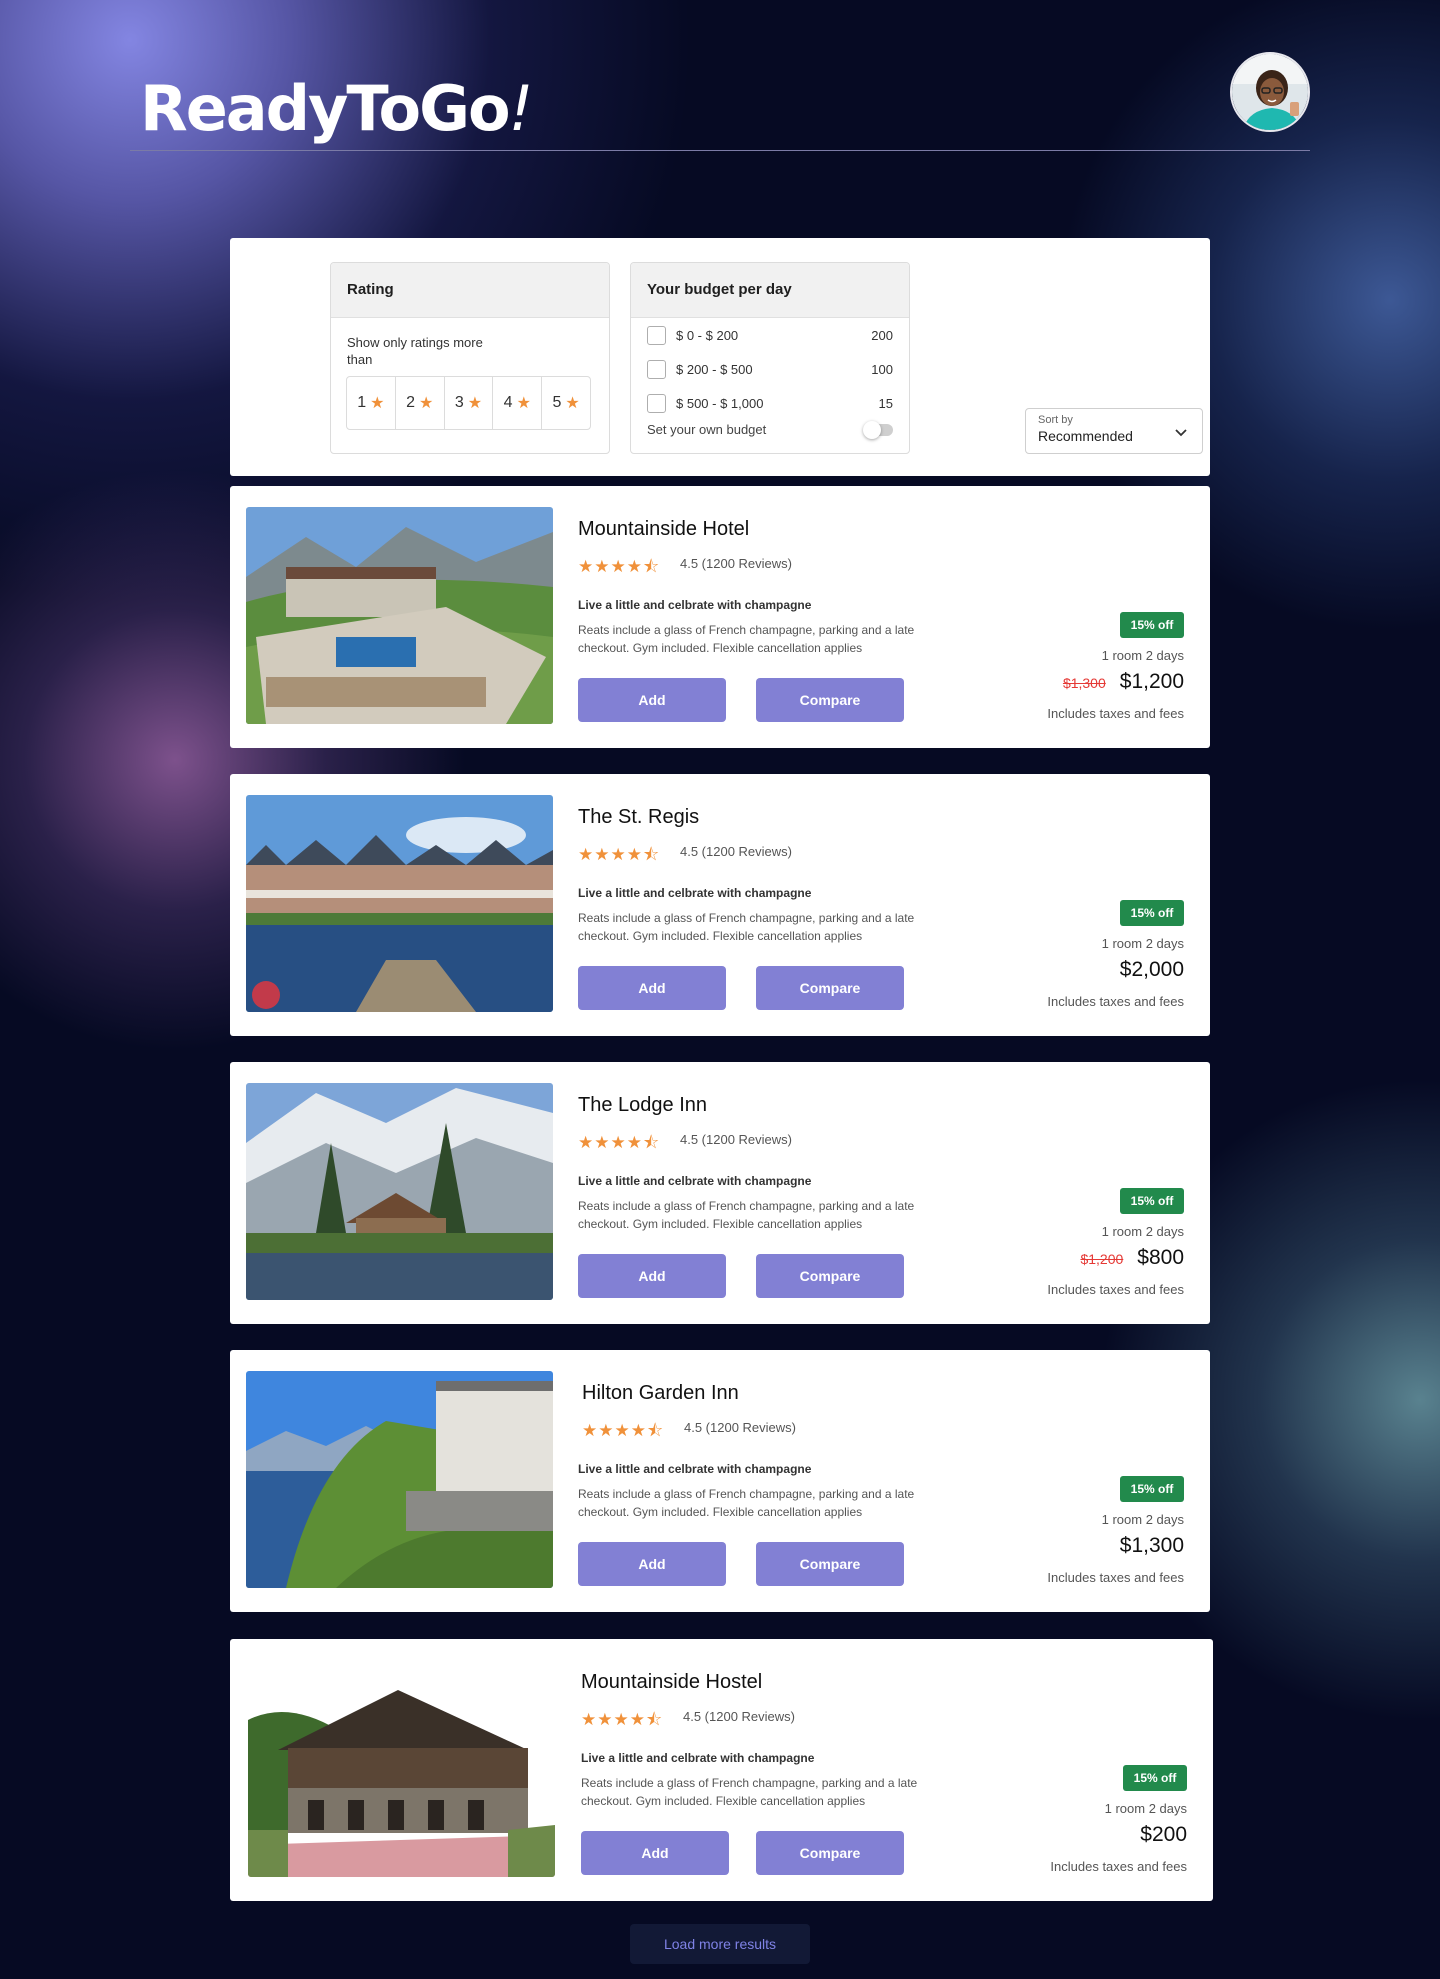  Describe the element at coordinates (770, 290) in the screenshot. I see `budget-filter-title: Your budget per day` at that location.